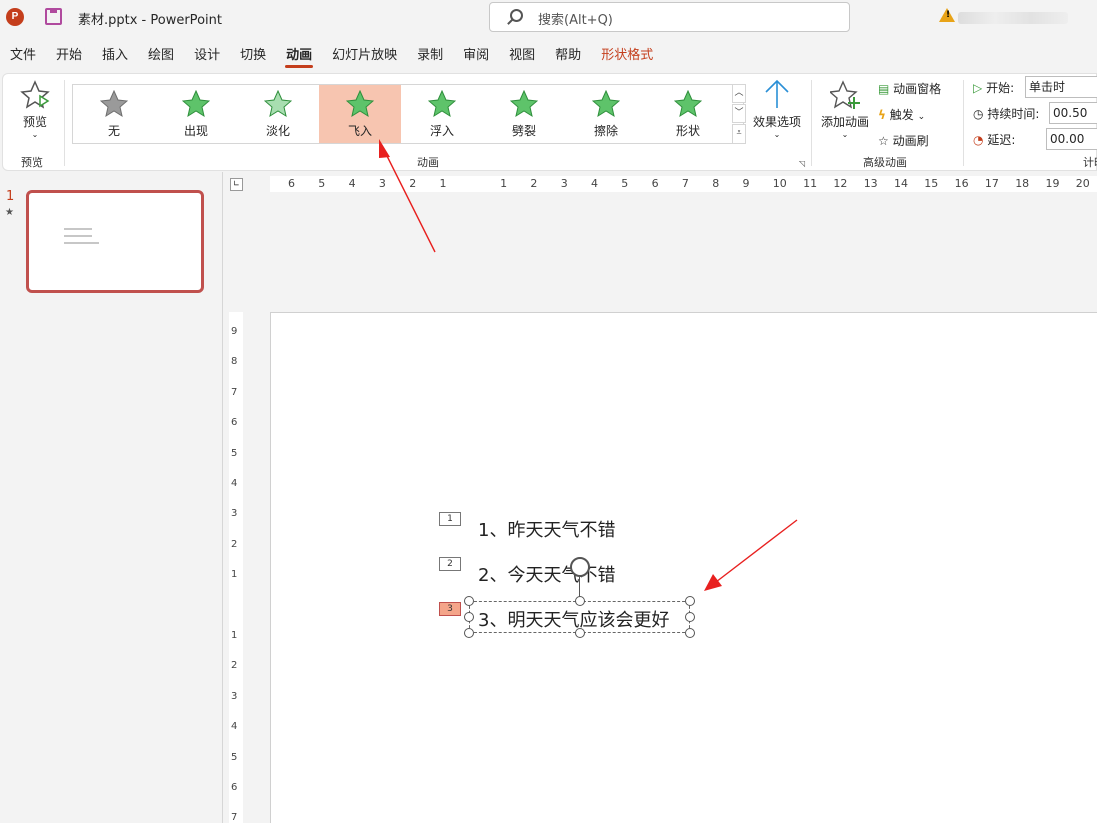 This screenshot has height=823, width=1097. What do you see at coordinates (195, 131) in the screenshot?
I see `gallery-item-label: 出现` at bounding box center [195, 131].